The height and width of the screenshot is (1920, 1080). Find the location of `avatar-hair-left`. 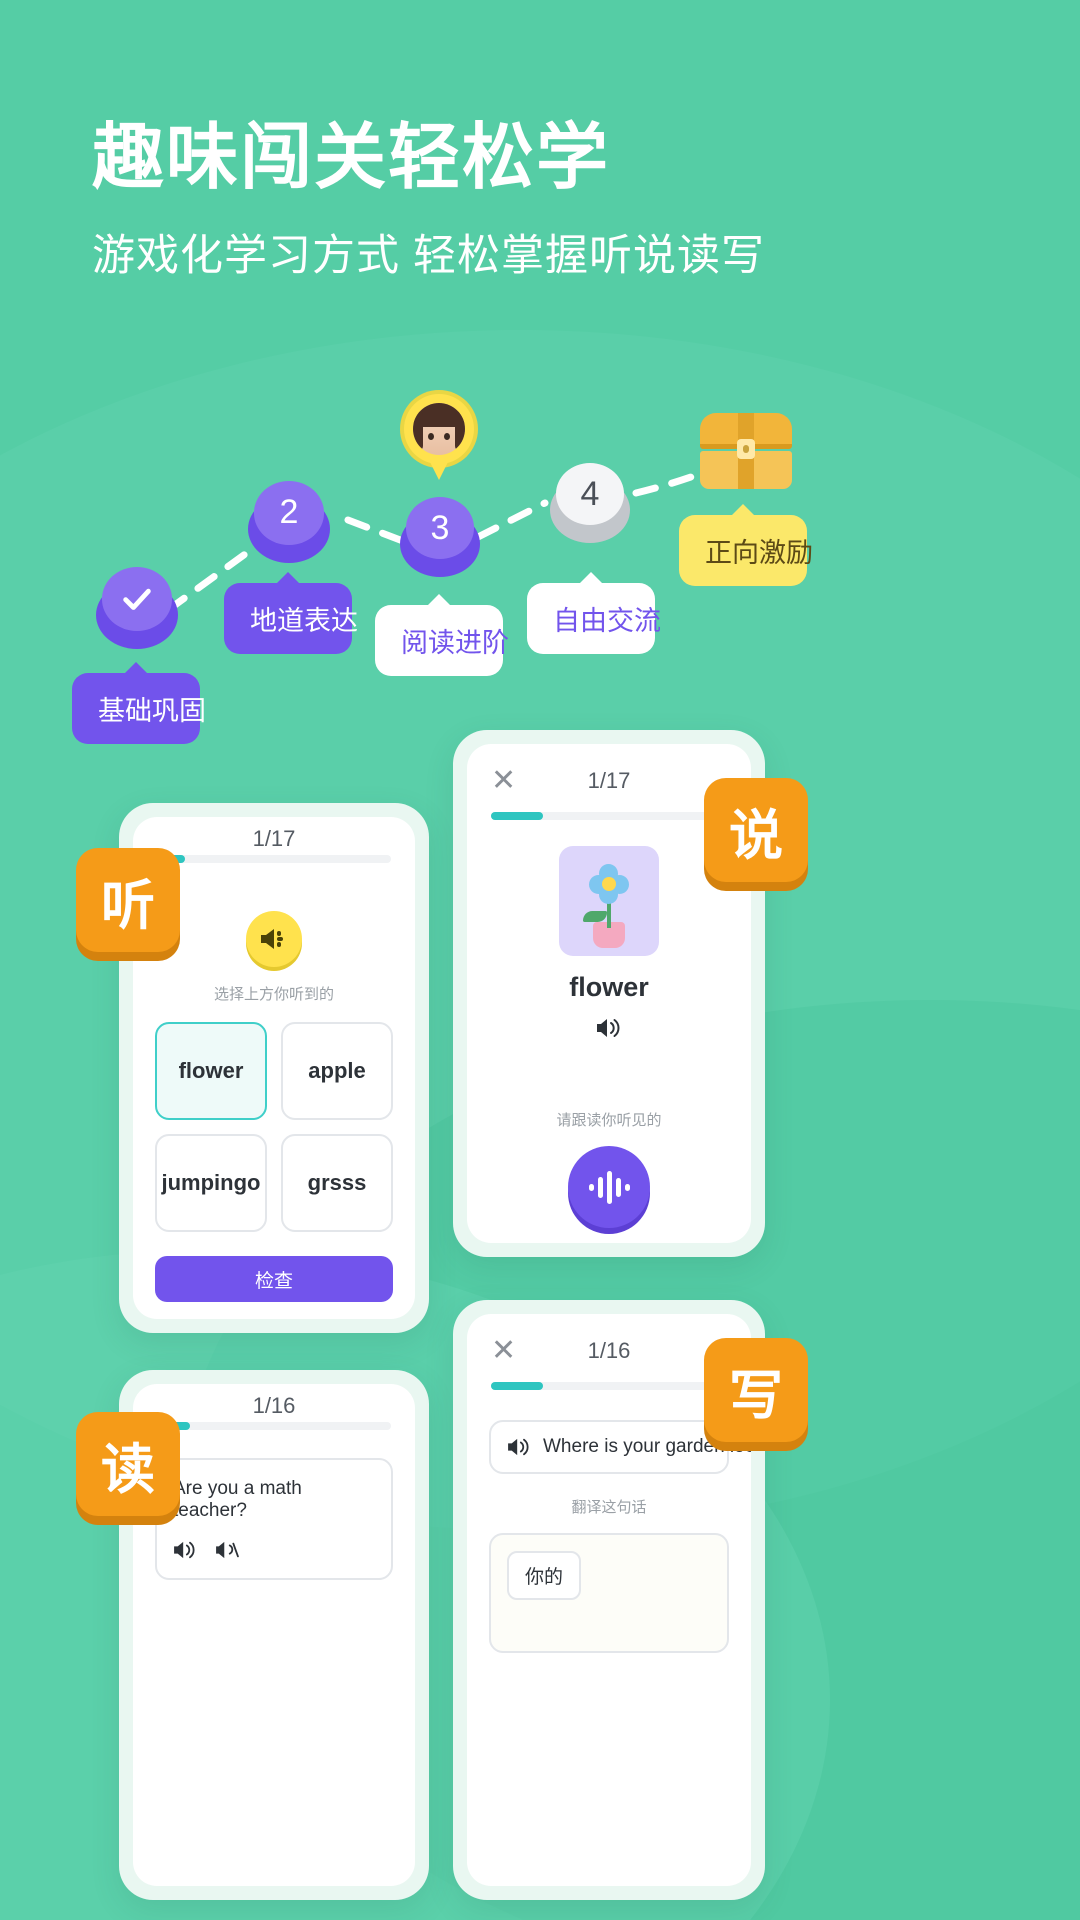

avatar-hair-left is located at coordinates (418, 431).